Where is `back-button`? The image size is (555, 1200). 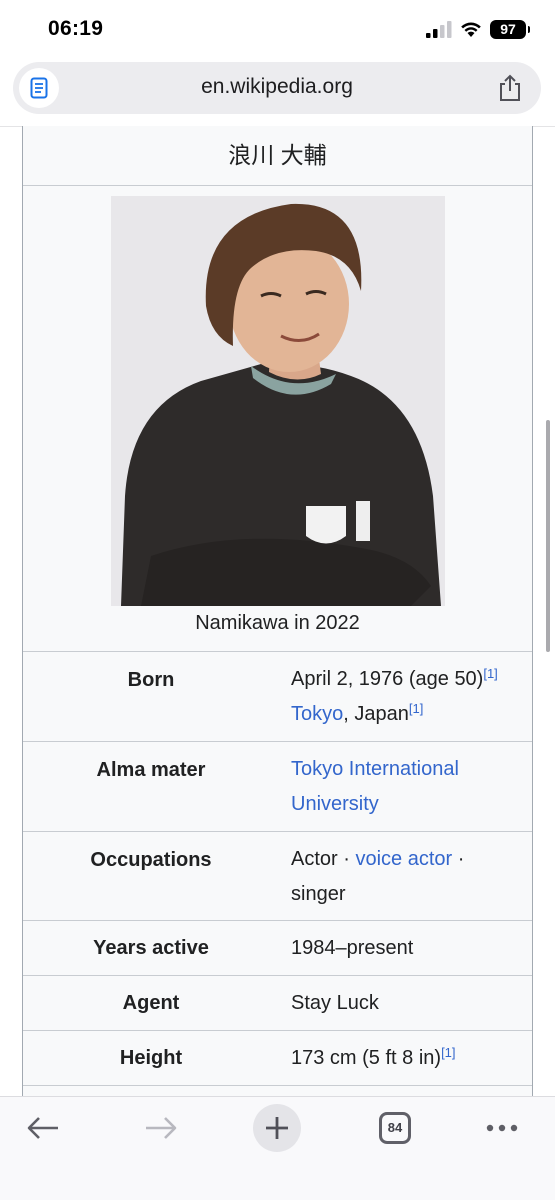
back-button is located at coordinates (43, 1128).